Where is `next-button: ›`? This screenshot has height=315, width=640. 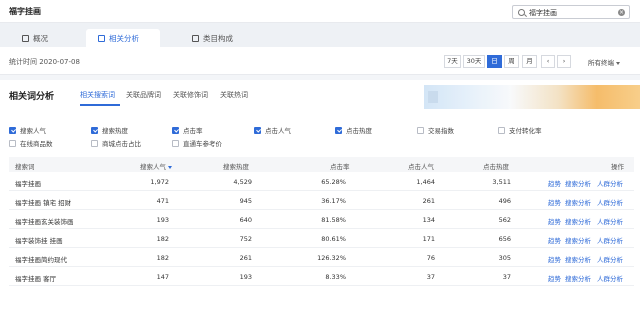
next-button: › is located at coordinates (564, 61).